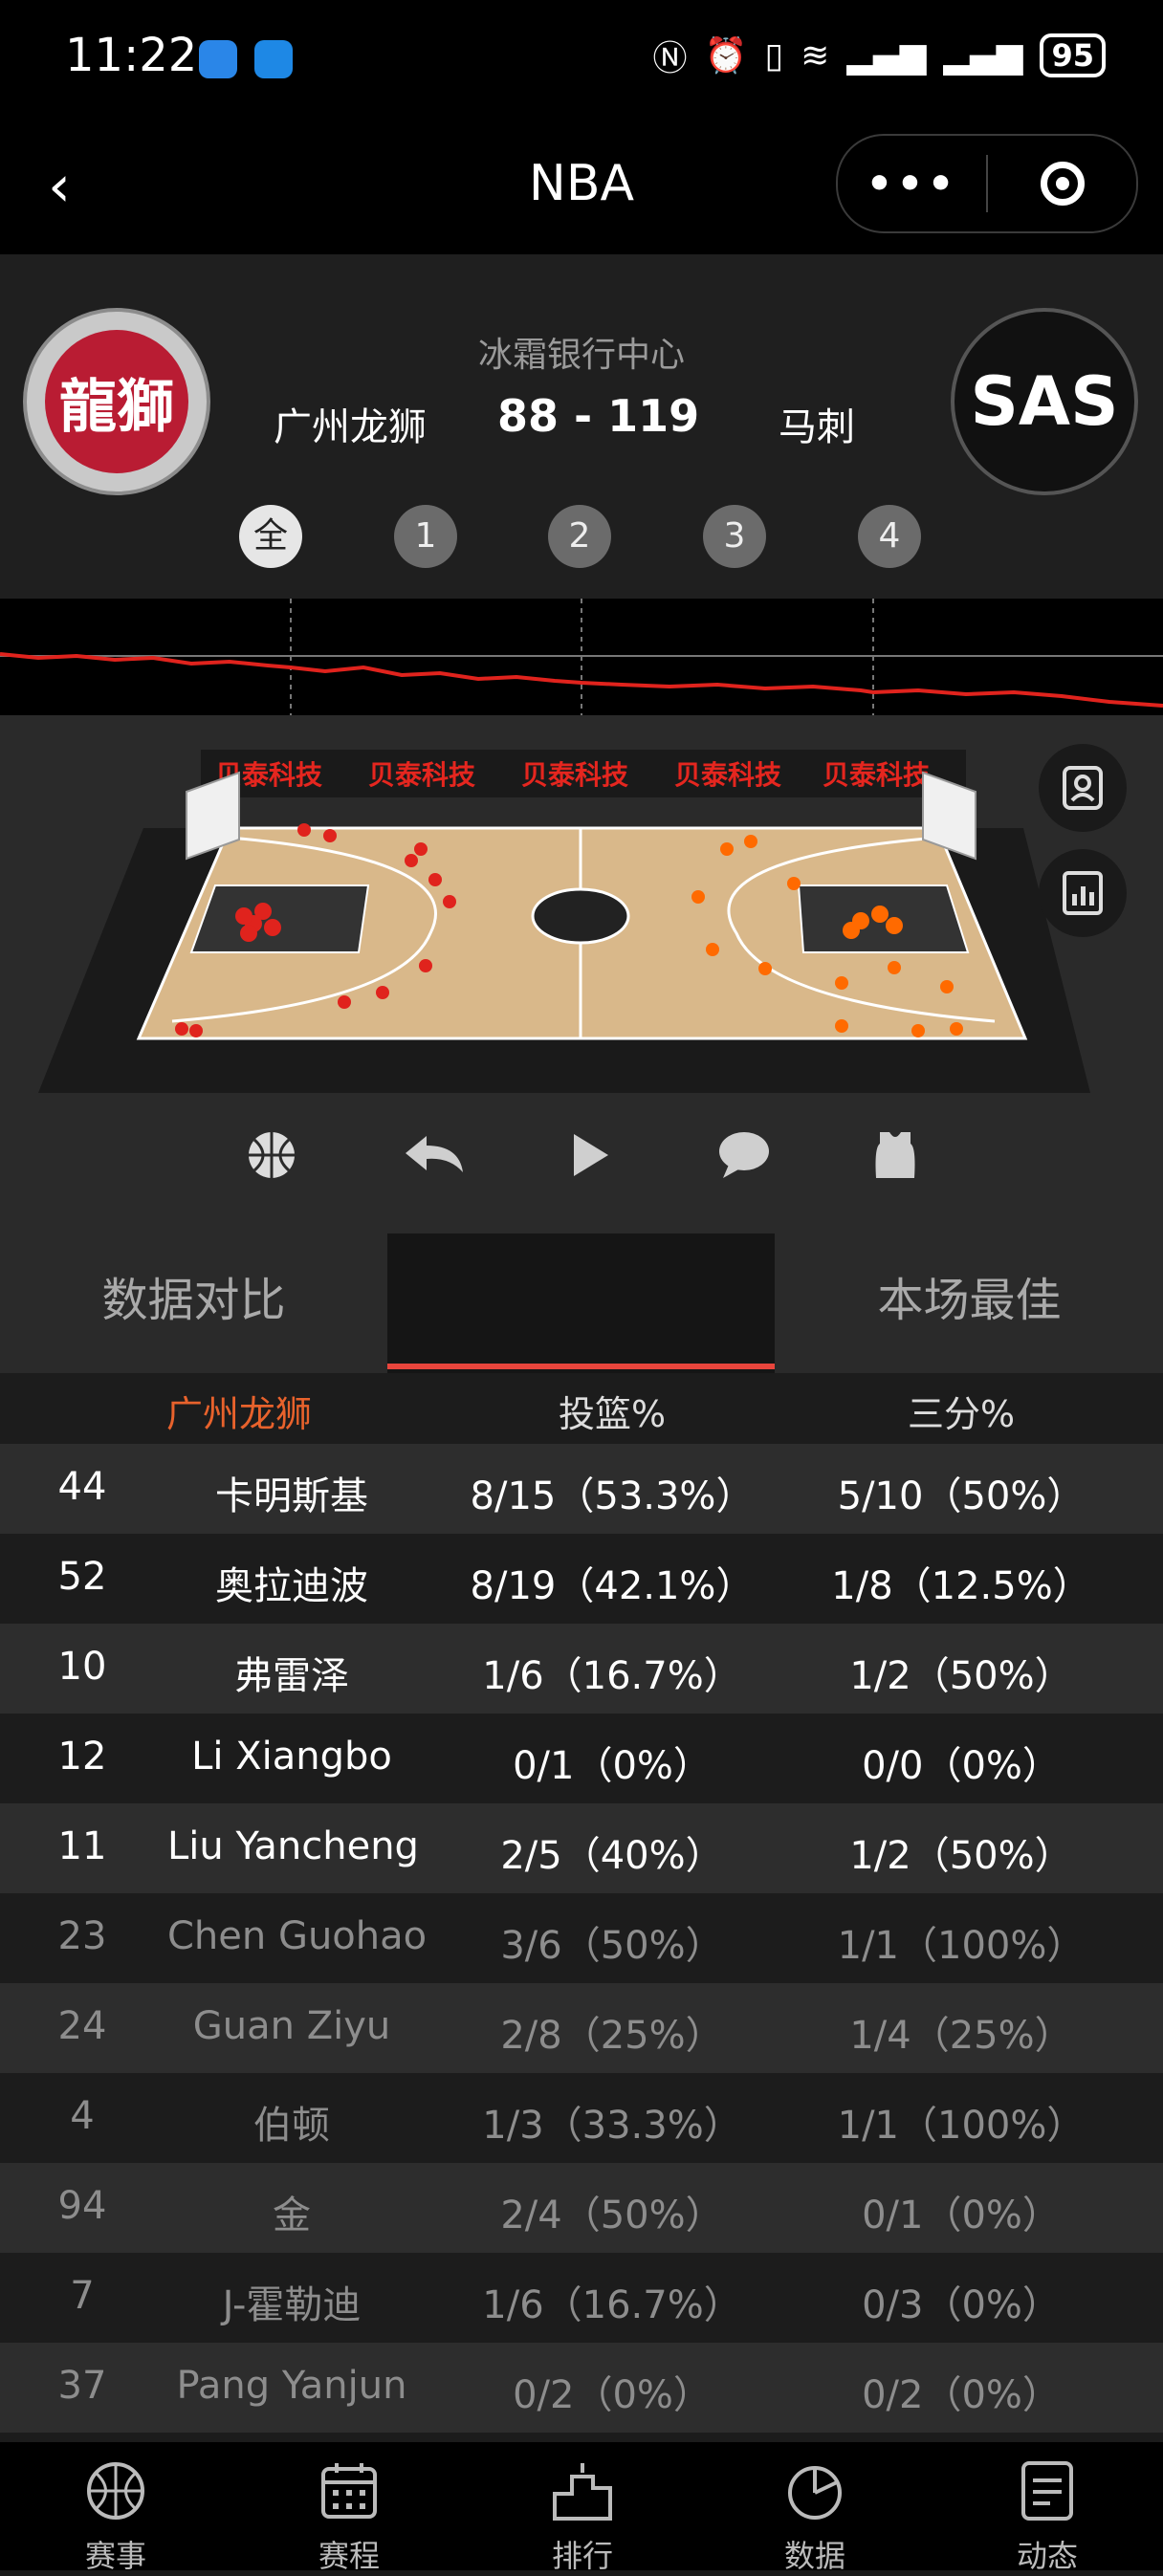  What do you see at coordinates (279, 918) in the screenshot?
I see `left-paint` at bounding box center [279, 918].